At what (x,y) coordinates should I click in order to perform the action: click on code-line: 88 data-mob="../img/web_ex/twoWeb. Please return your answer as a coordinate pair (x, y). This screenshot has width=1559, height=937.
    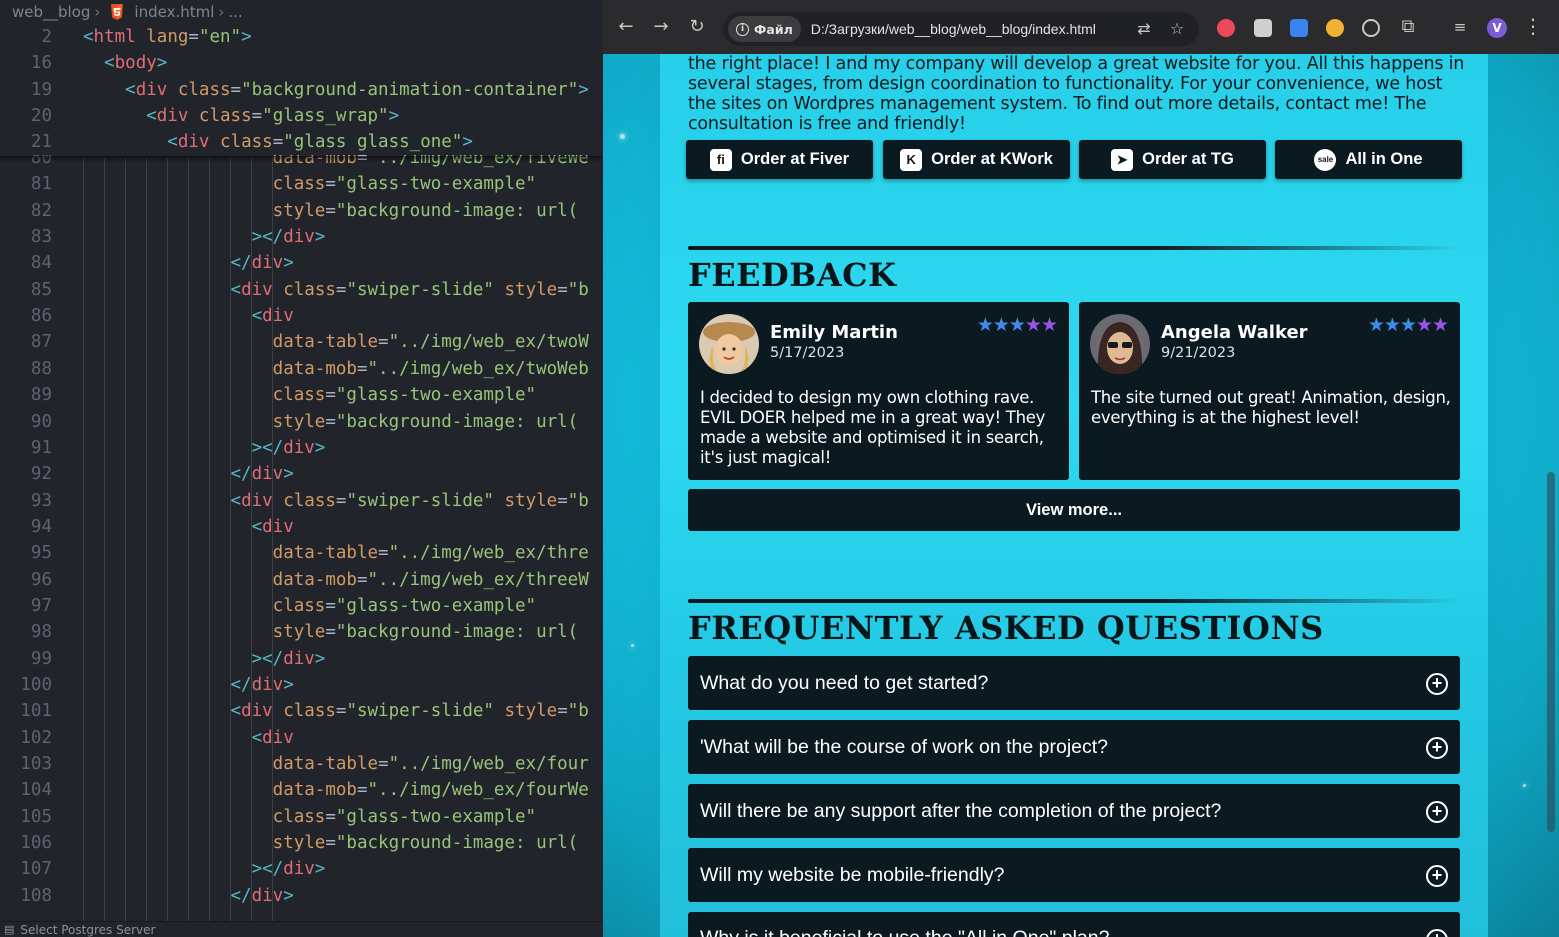
    Looking at the image, I should click on (301, 369).